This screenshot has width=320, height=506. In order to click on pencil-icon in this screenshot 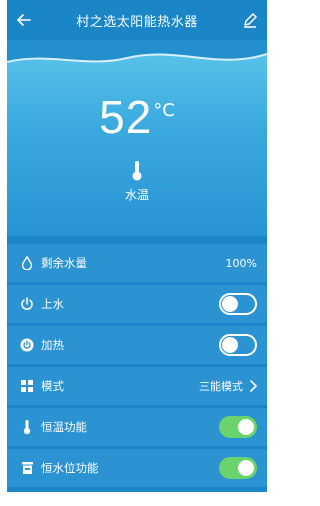, I will do `click(250, 20)`.